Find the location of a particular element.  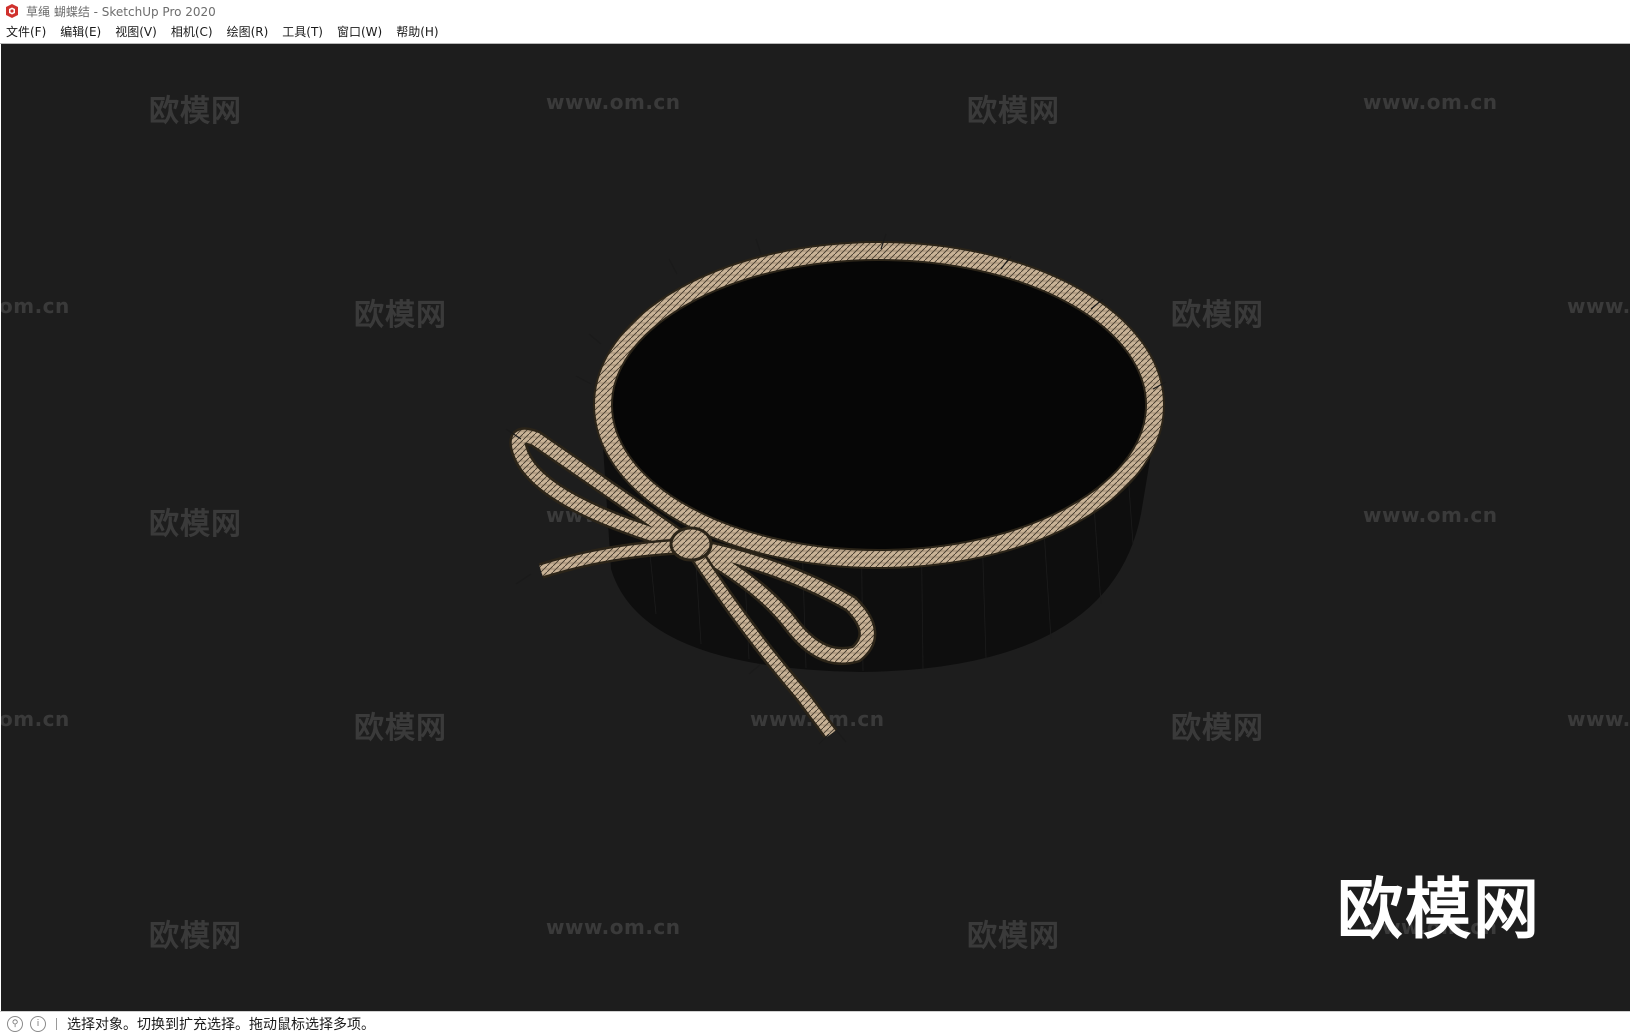

geo-location-icon: ⚲ is located at coordinates (15, 1024).